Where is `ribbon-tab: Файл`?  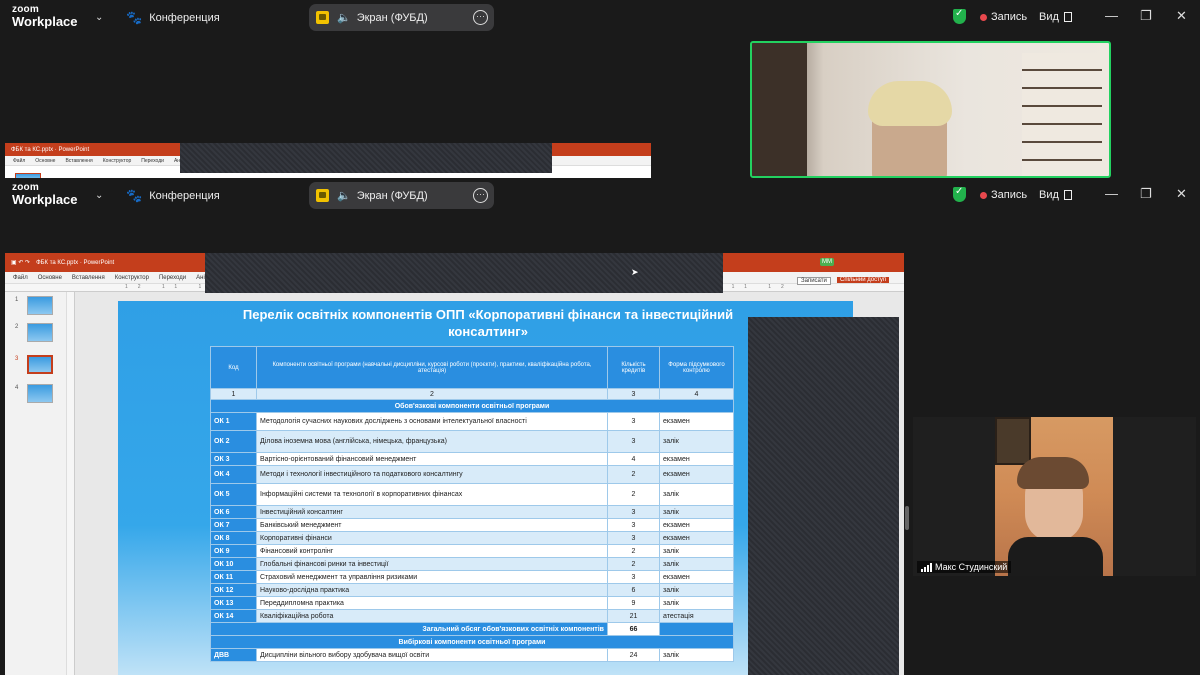
ribbon-tab: Файл is located at coordinates (20, 278).